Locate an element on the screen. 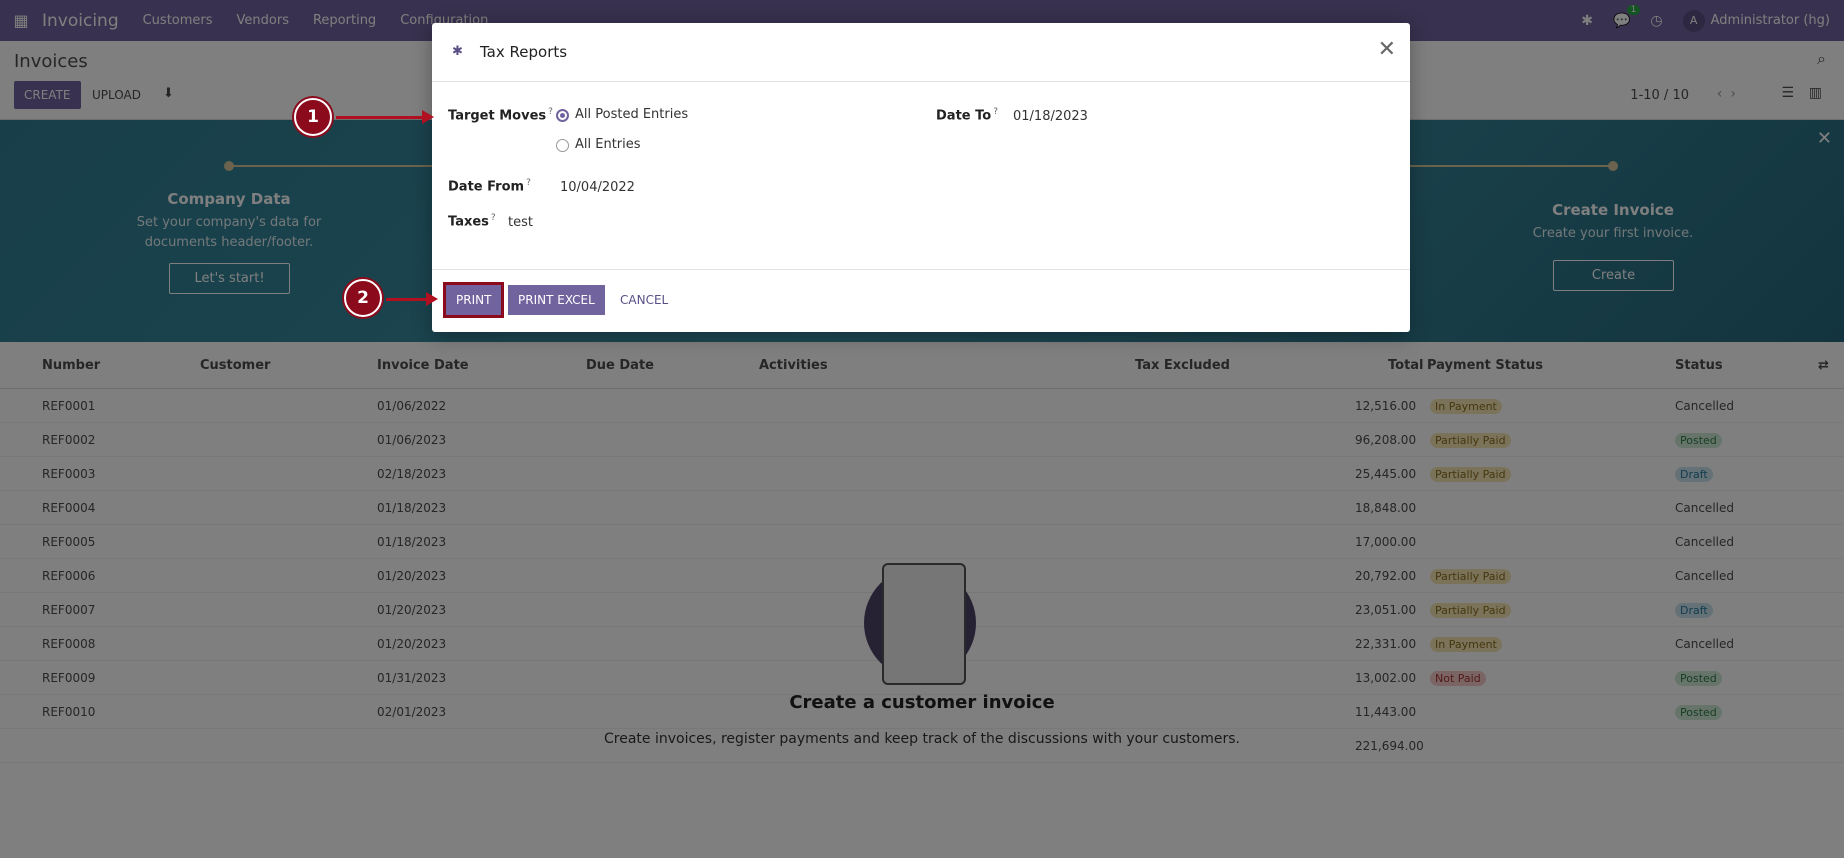 This screenshot has height=858, width=1844. print-button: PRINT is located at coordinates (473, 300).